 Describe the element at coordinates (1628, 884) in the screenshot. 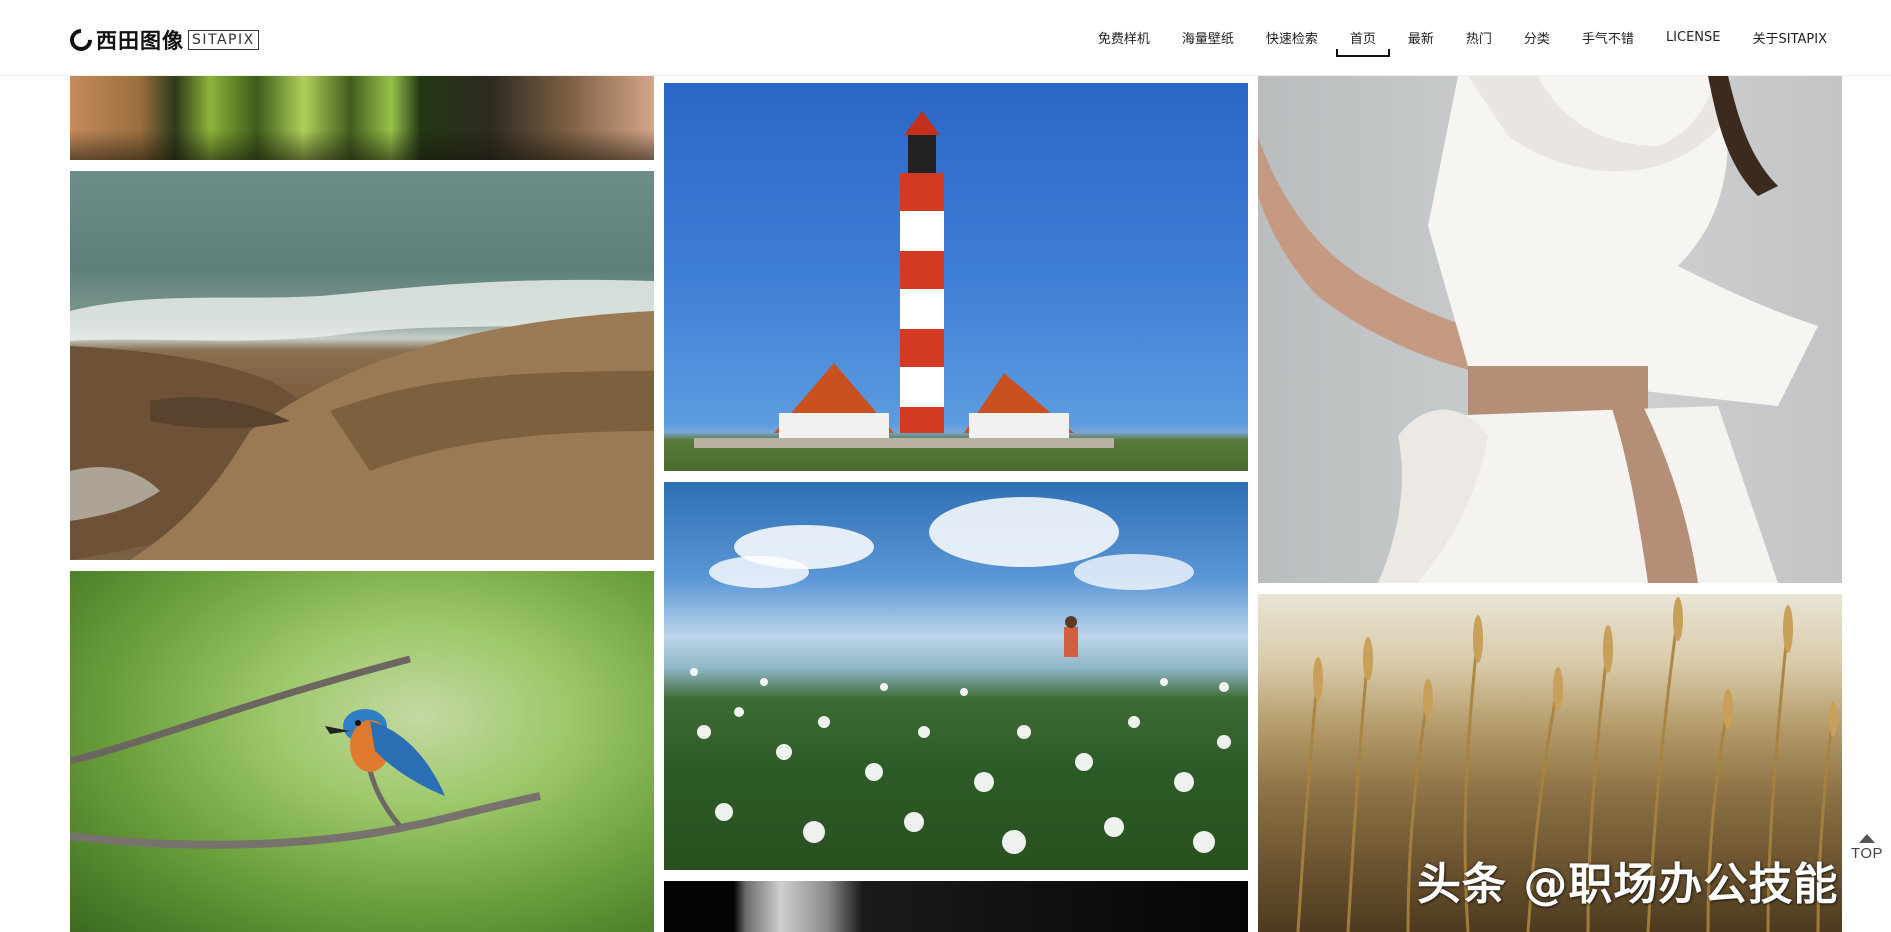

I see `watermark-text: 头条 @职场办公技能` at that location.